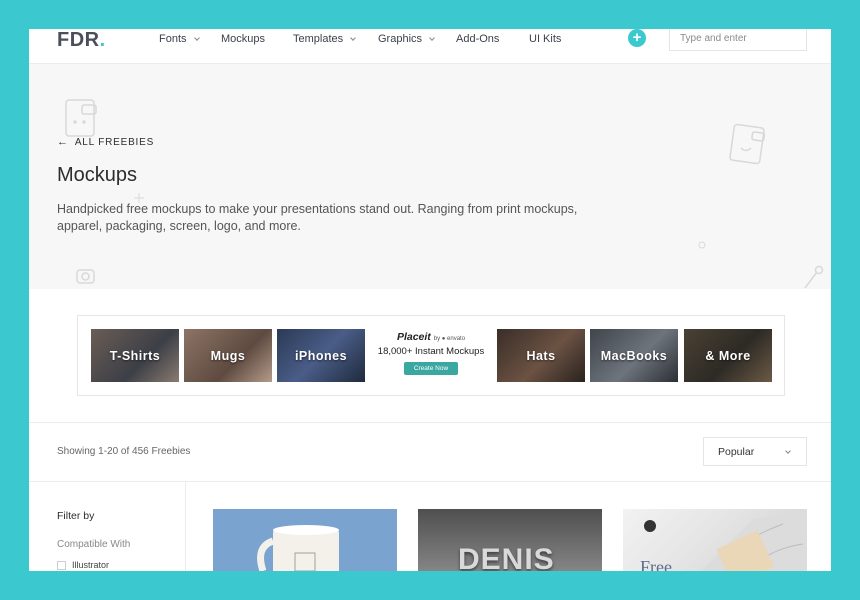 This screenshot has width=860, height=600. I want to click on filter-compatible-label: Compatible With, so click(94, 544).